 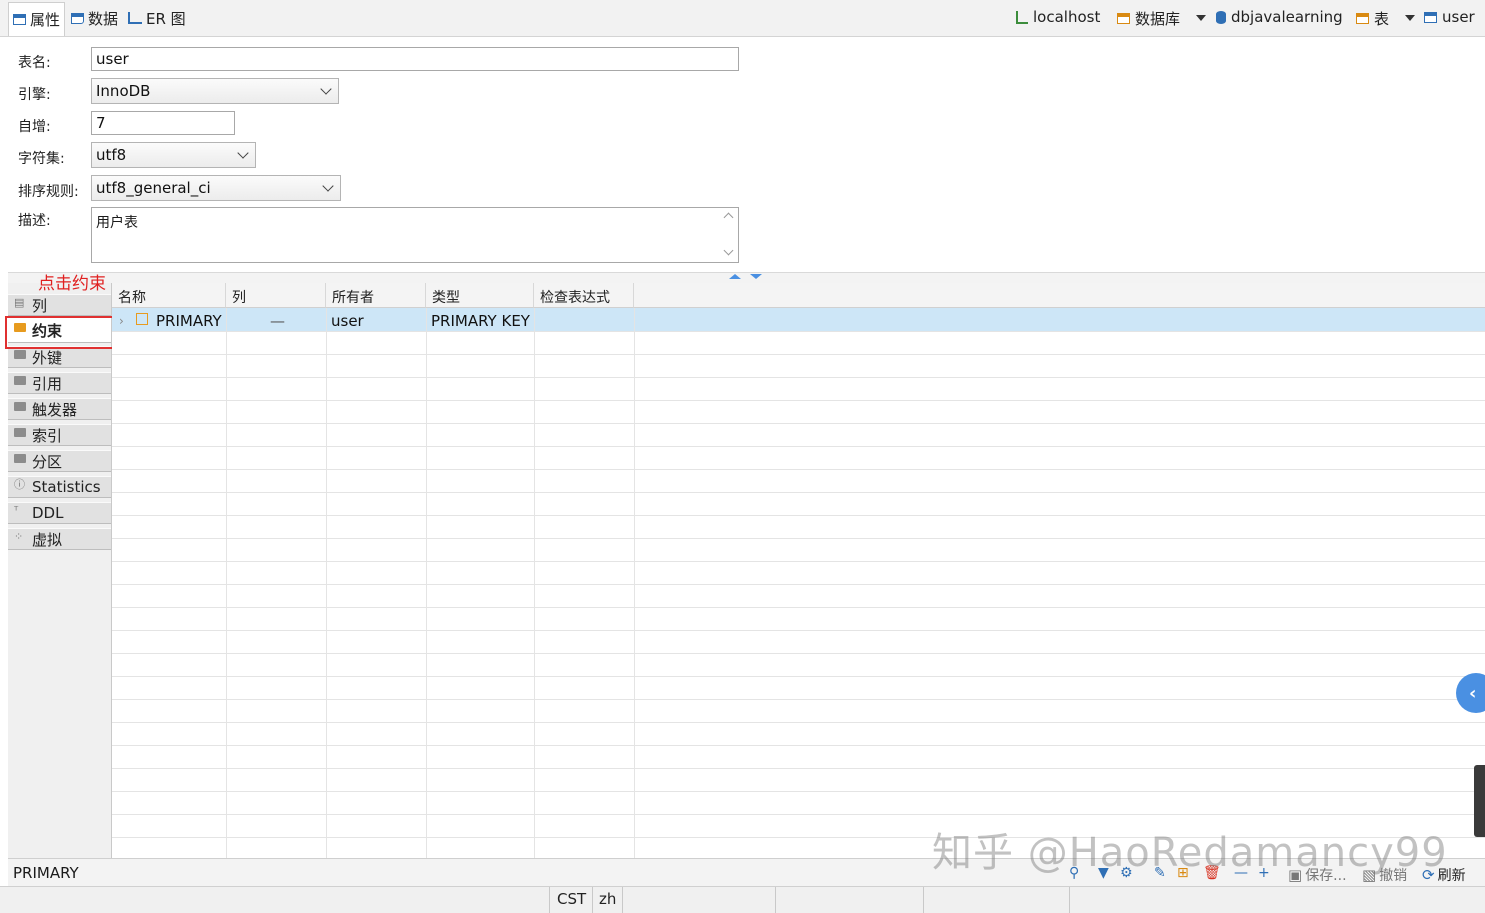 What do you see at coordinates (1479, 801) in the screenshot?
I see `side-widget-handle` at bounding box center [1479, 801].